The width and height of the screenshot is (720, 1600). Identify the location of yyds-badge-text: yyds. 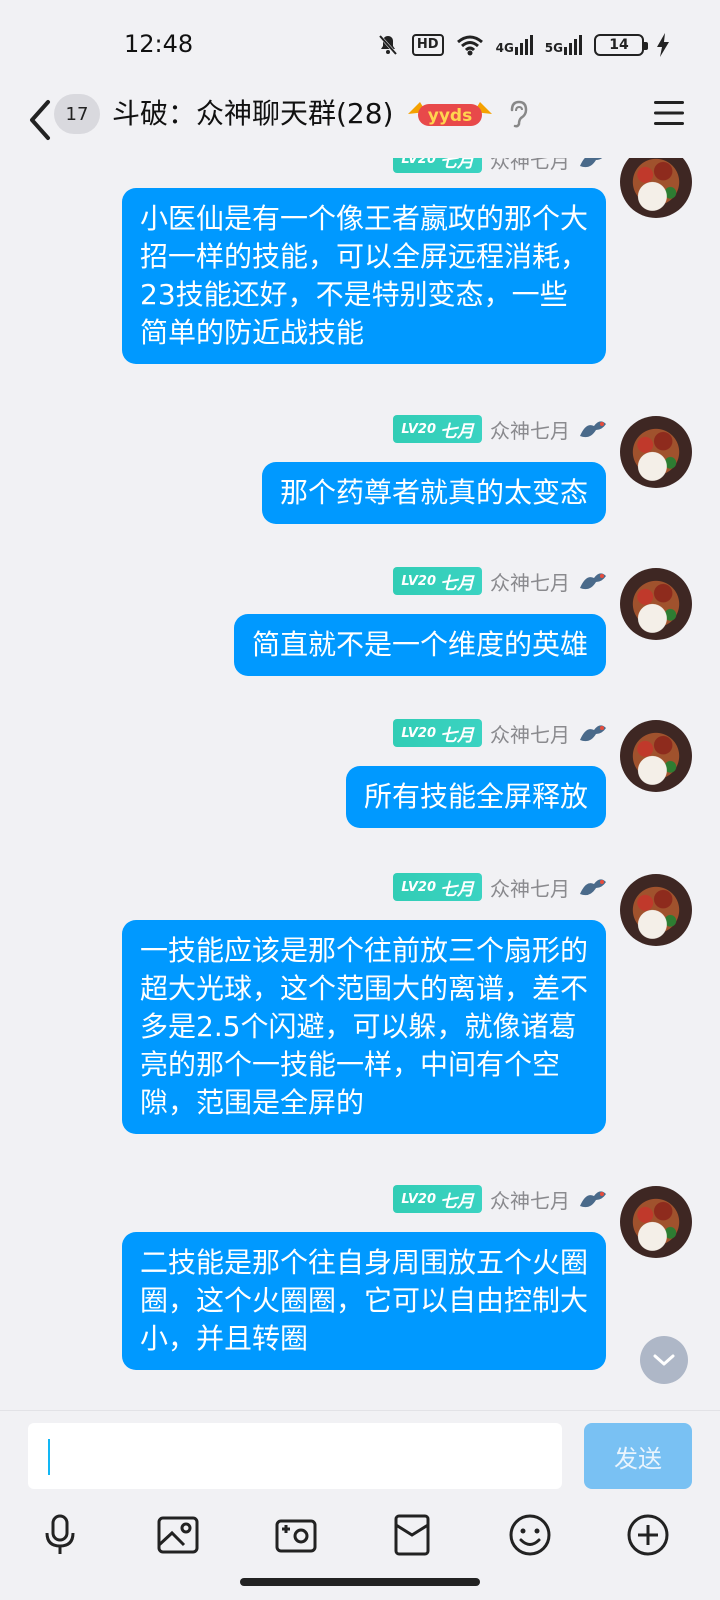
(450, 116).